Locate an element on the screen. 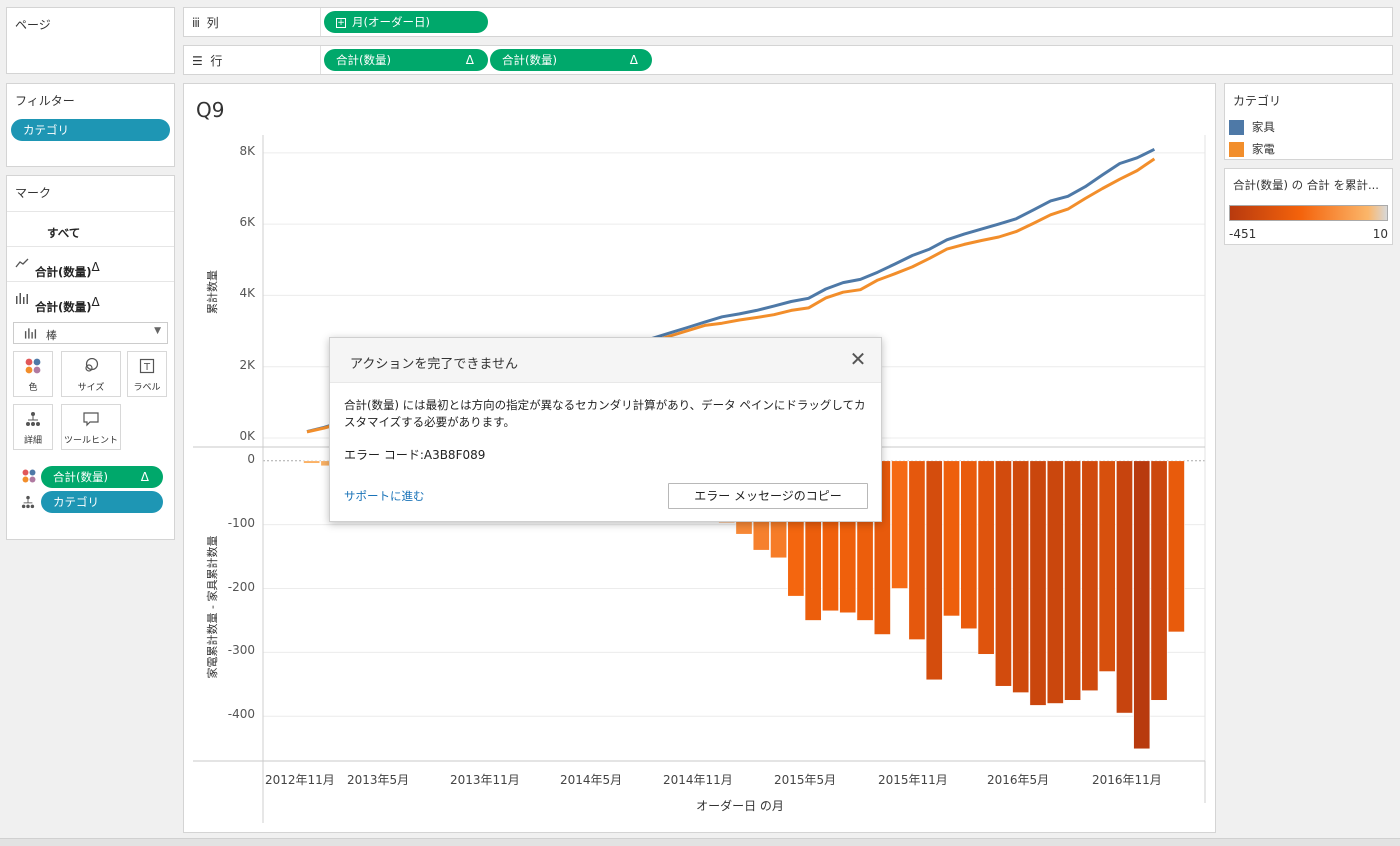 The width and height of the screenshot is (1400, 846). filters-card: フィルター カテゴリ is located at coordinates (90, 125).